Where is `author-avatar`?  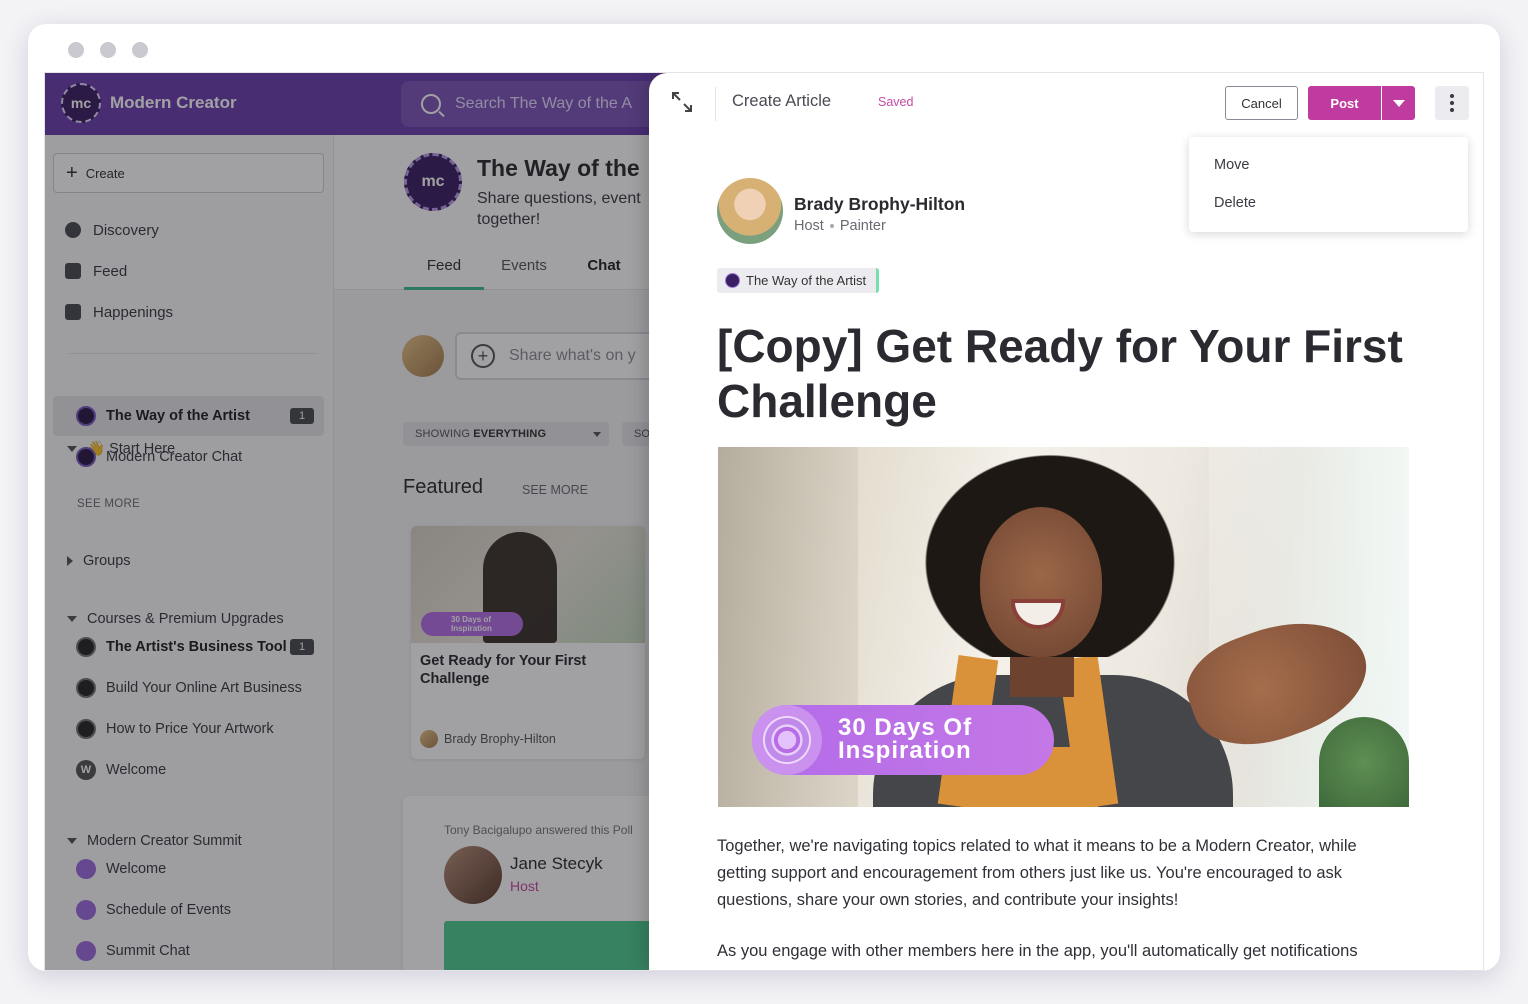
author-avatar is located at coordinates (750, 211).